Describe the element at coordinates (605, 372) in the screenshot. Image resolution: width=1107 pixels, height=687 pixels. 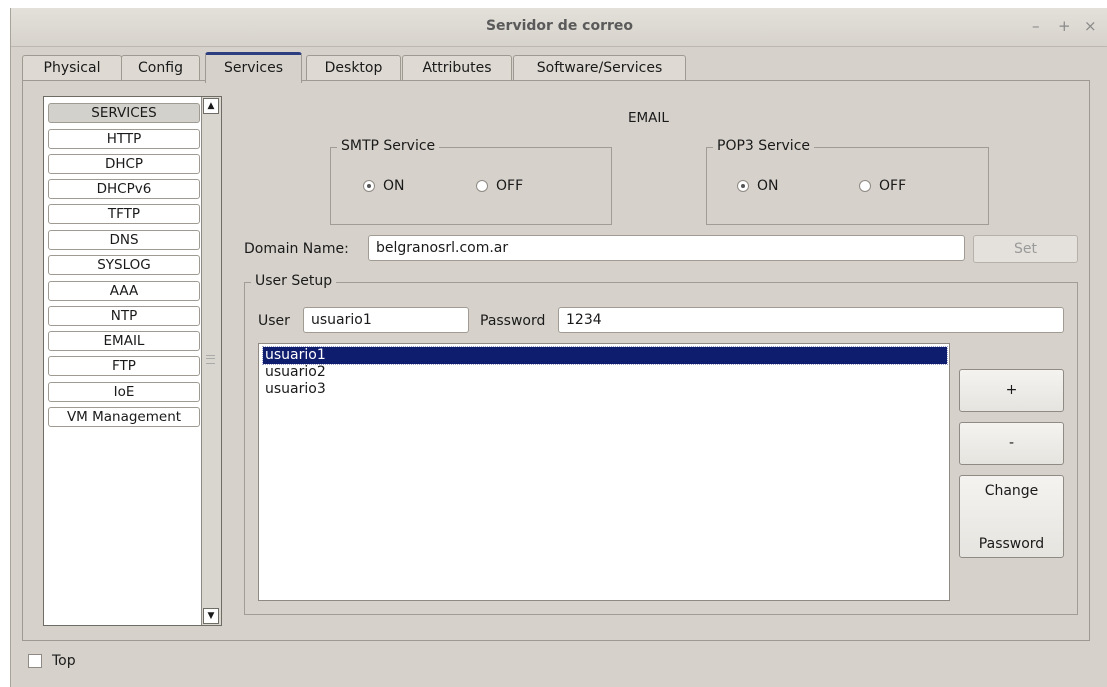
I see `list-item: usuario2` at that location.